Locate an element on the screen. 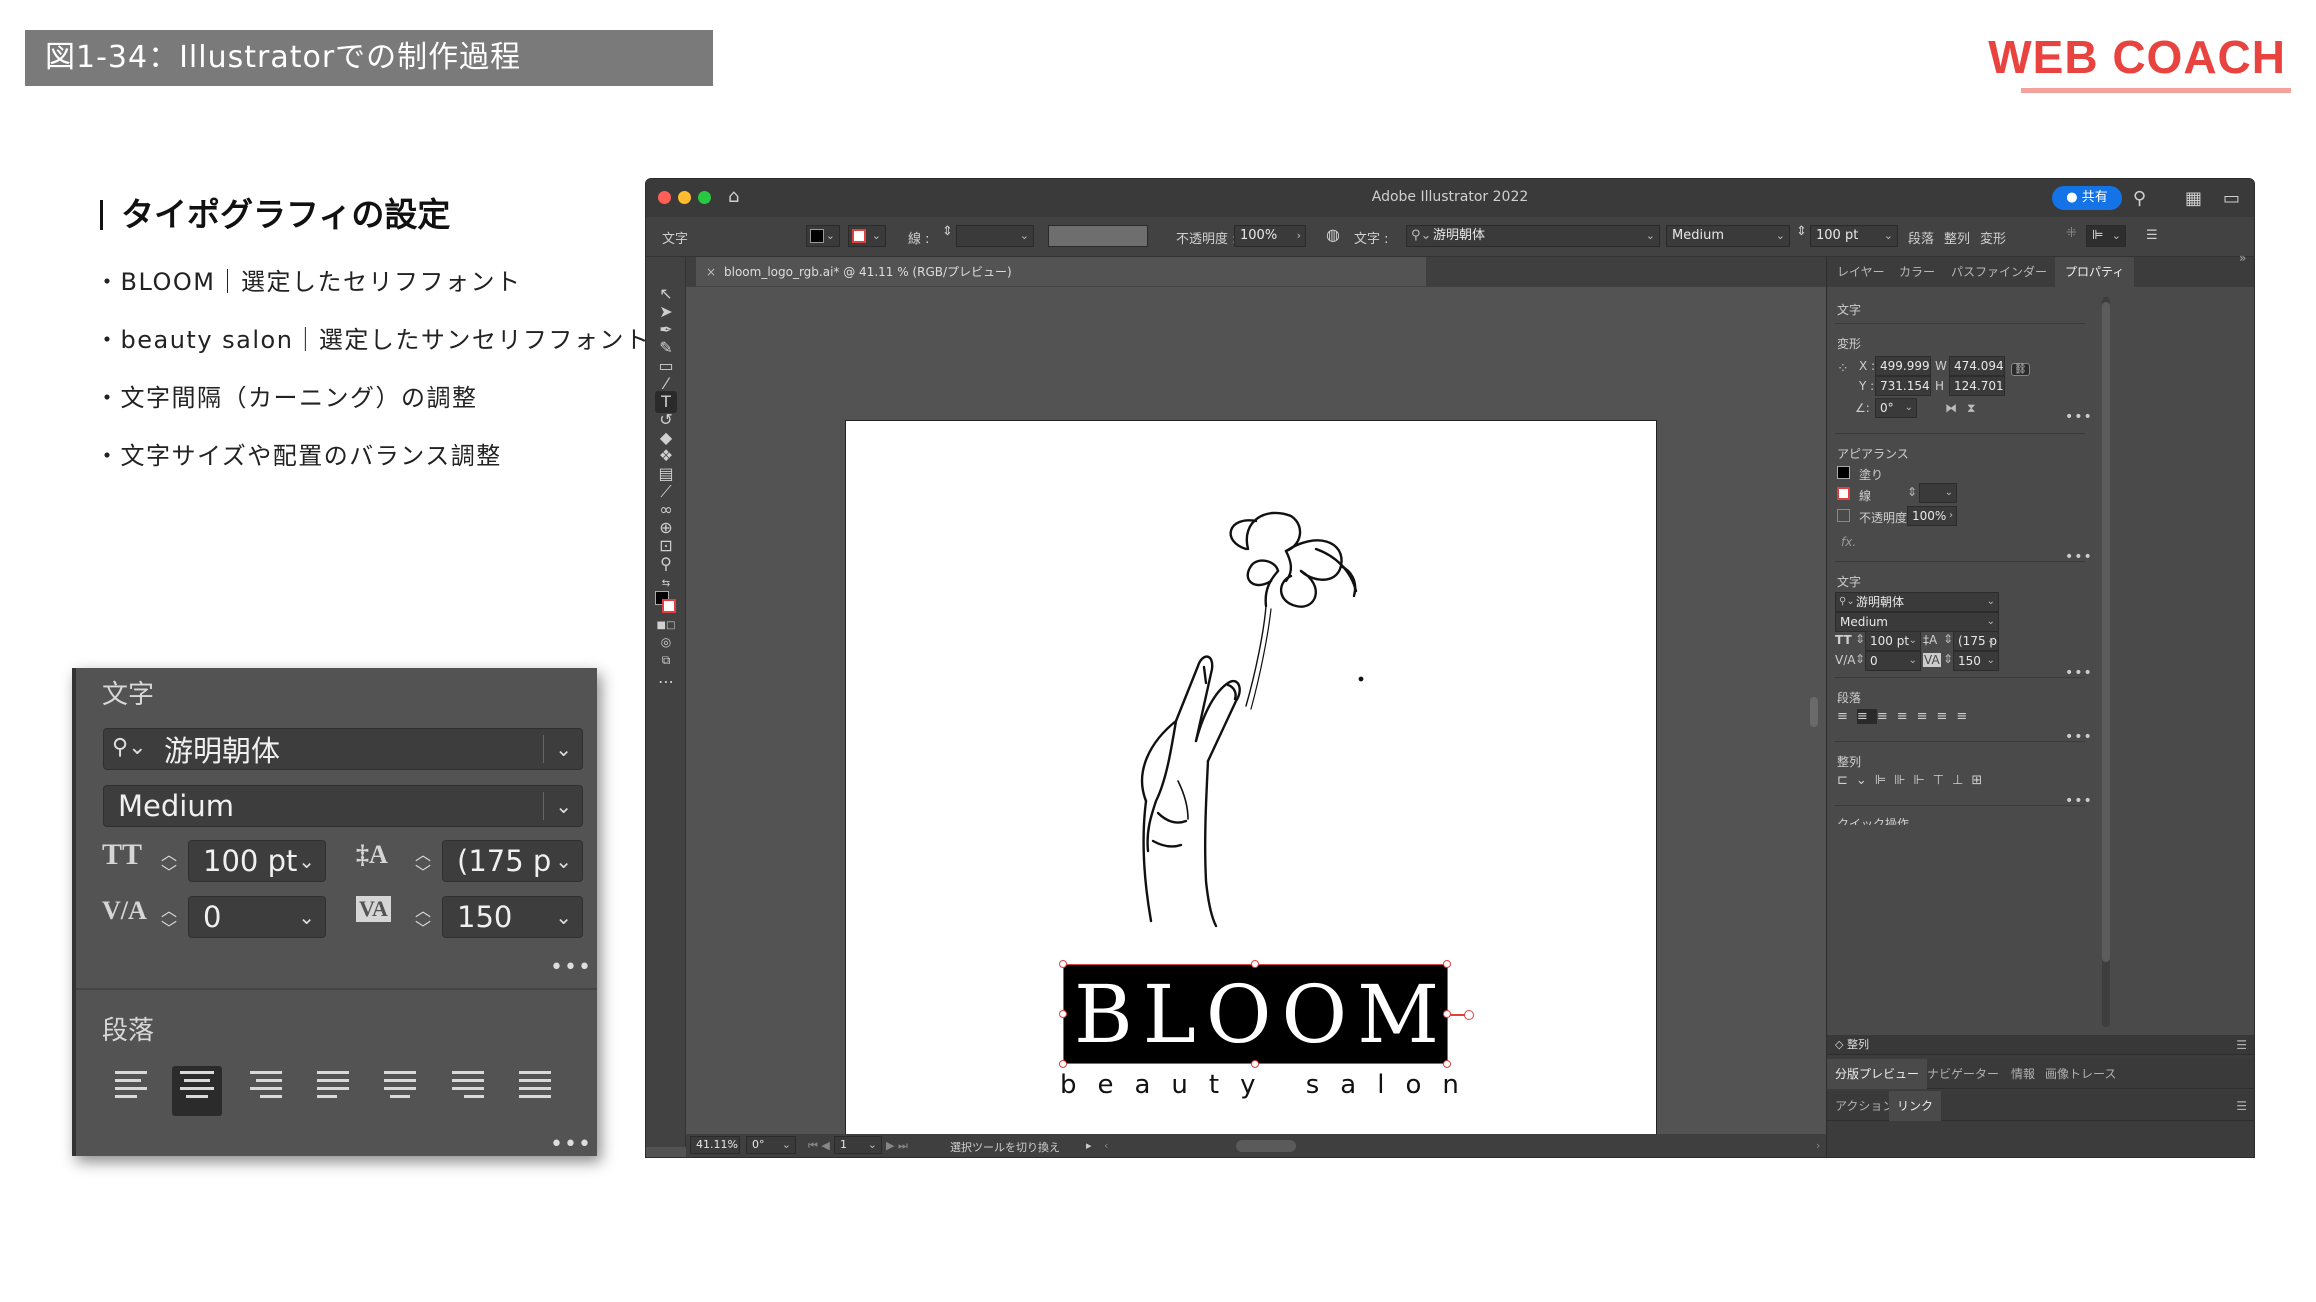  tab-image-trace: 画像トレース is located at coordinates (2080, 1074).